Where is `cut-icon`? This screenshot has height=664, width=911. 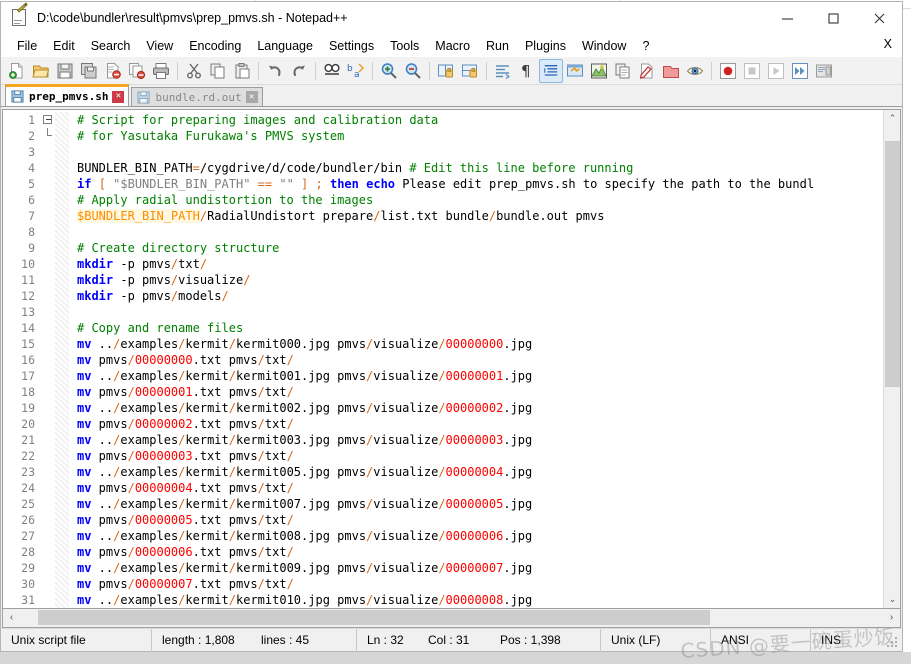
cut-icon is located at coordinates (194, 71).